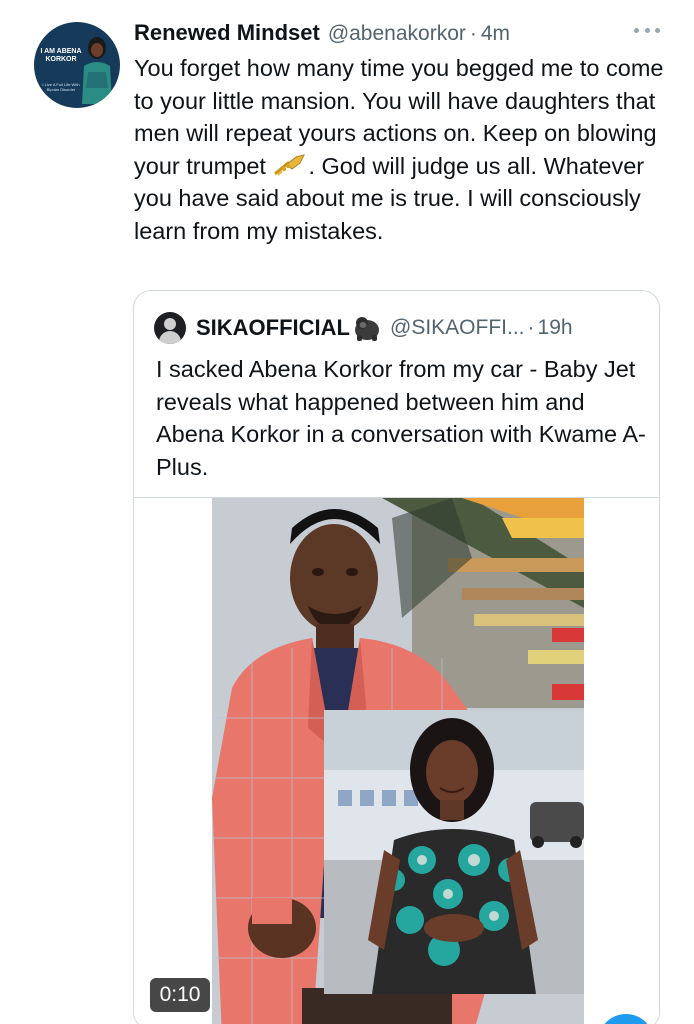 The image size is (694, 1024). I want to click on quoted-author-display-name: SIKAOFFICIAL, so click(273, 328).